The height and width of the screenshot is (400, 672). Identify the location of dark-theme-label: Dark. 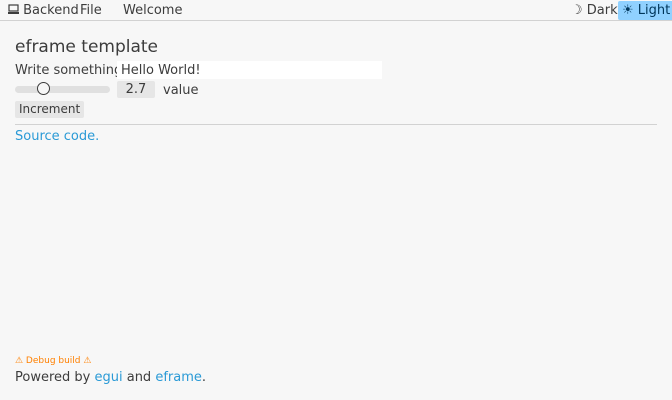
(602, 10).